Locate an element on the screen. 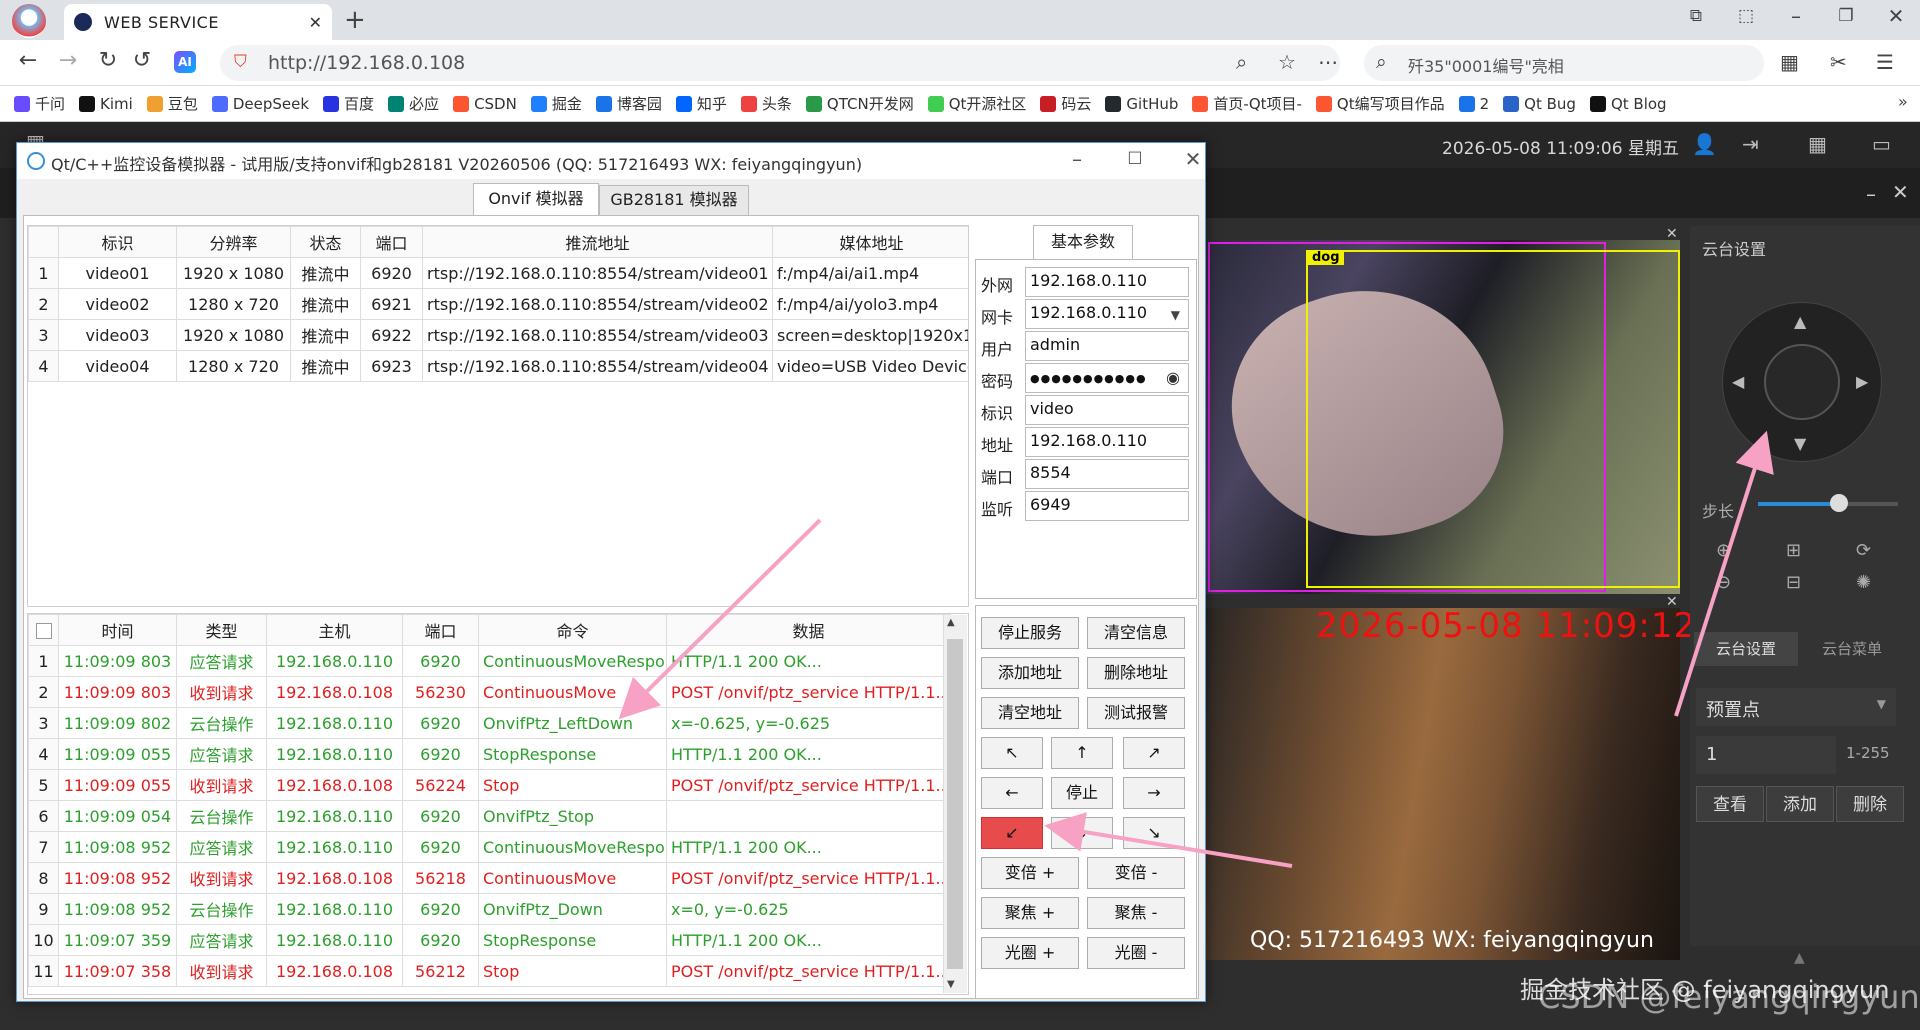  undo-icon: ↺ is located at coordinates (142, 60).